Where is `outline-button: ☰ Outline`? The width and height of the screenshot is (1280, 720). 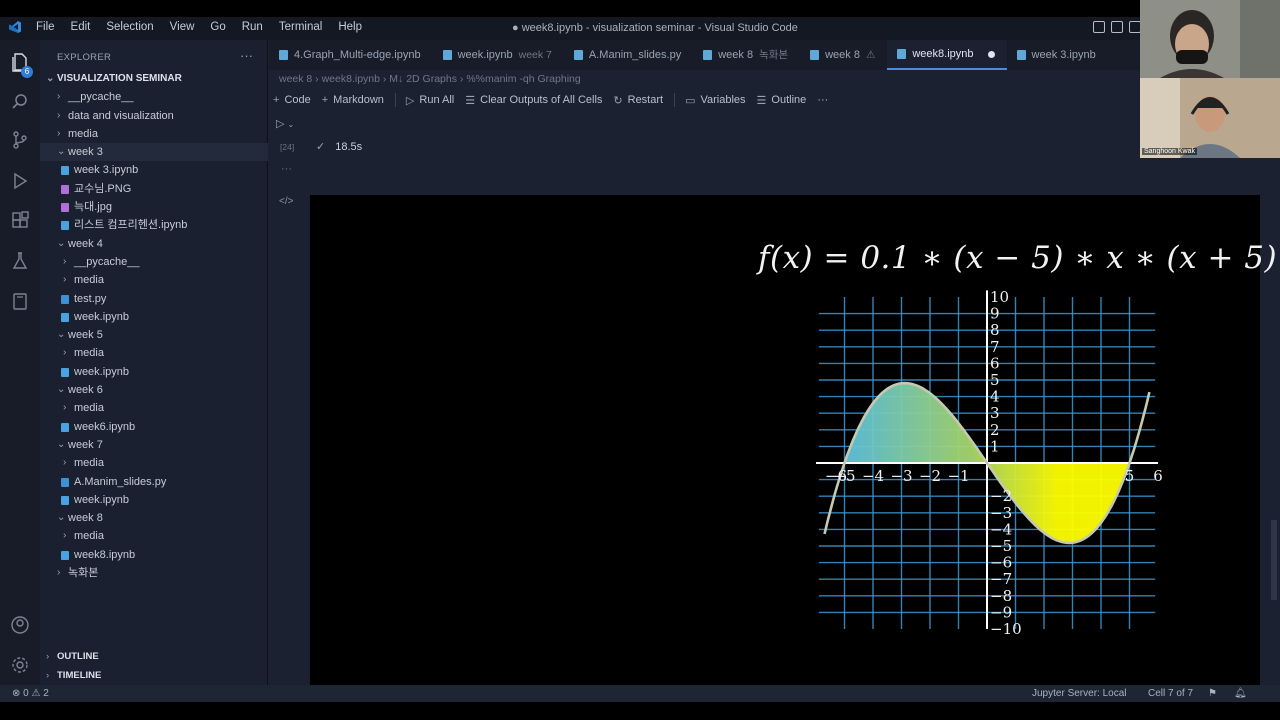
outline-button: ☰ Outline is located at coordinates (782, 100).